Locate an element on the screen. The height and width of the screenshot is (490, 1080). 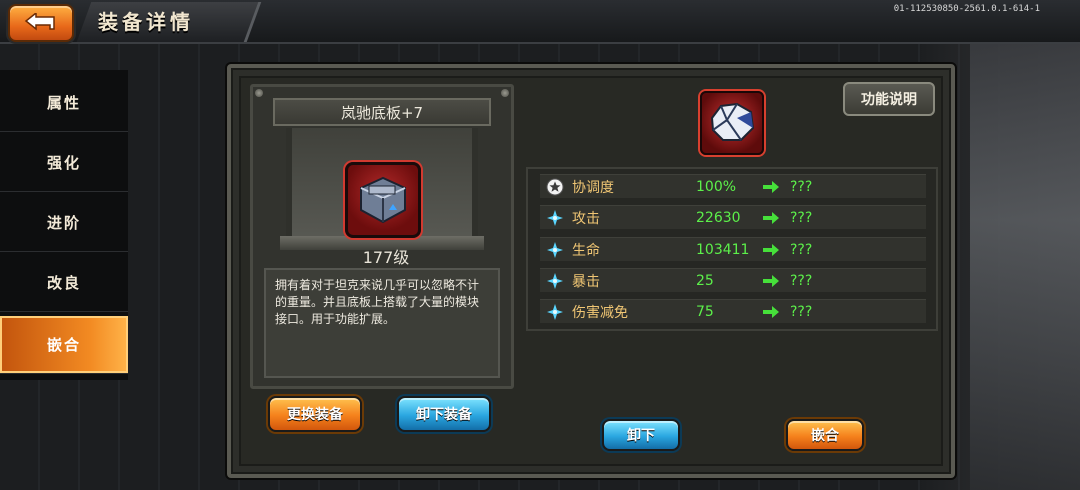
tab-advance: 进阶 is located at coordinates (64, 223).